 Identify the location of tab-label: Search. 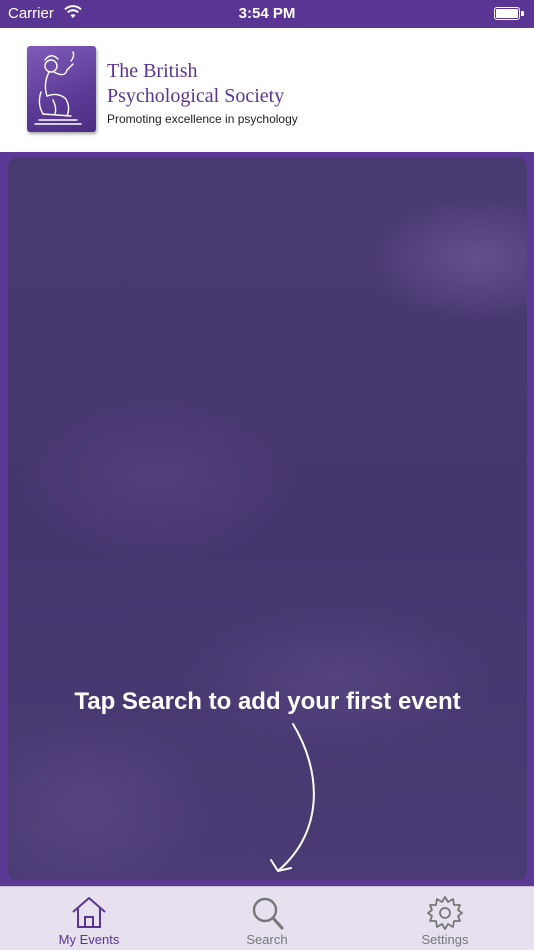
(267, 939).